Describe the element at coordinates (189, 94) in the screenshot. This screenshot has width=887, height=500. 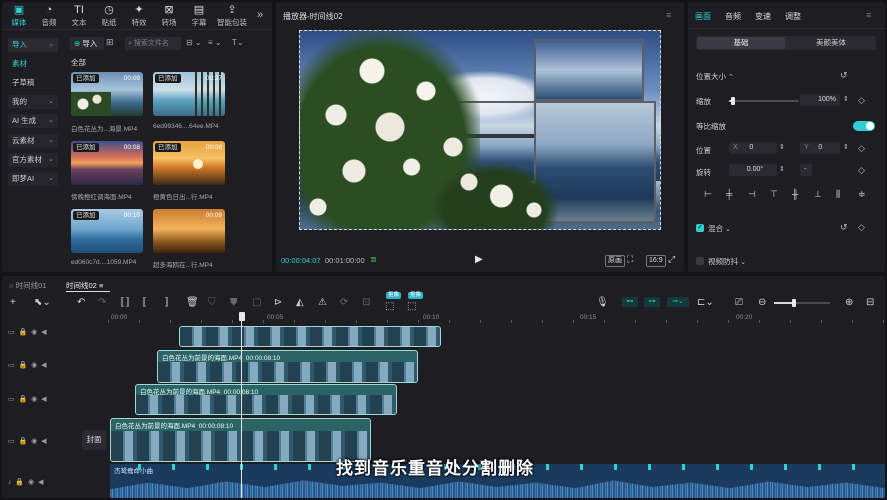
I see `media-thumb-2: 已添加 00:27` at that location.